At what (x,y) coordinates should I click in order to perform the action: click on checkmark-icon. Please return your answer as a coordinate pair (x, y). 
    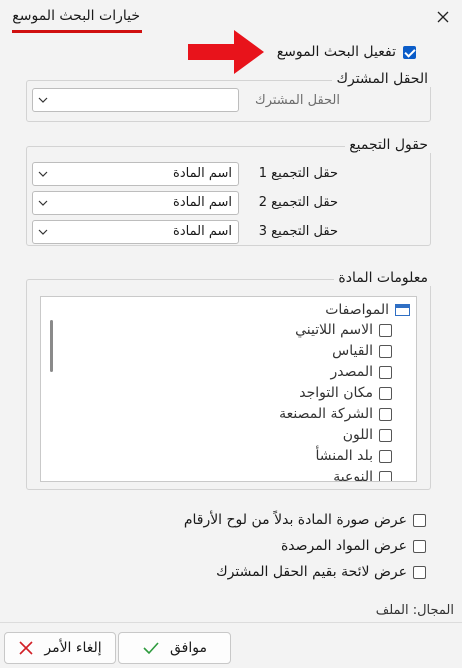
    Looking at the image, I should click on (151, 648).